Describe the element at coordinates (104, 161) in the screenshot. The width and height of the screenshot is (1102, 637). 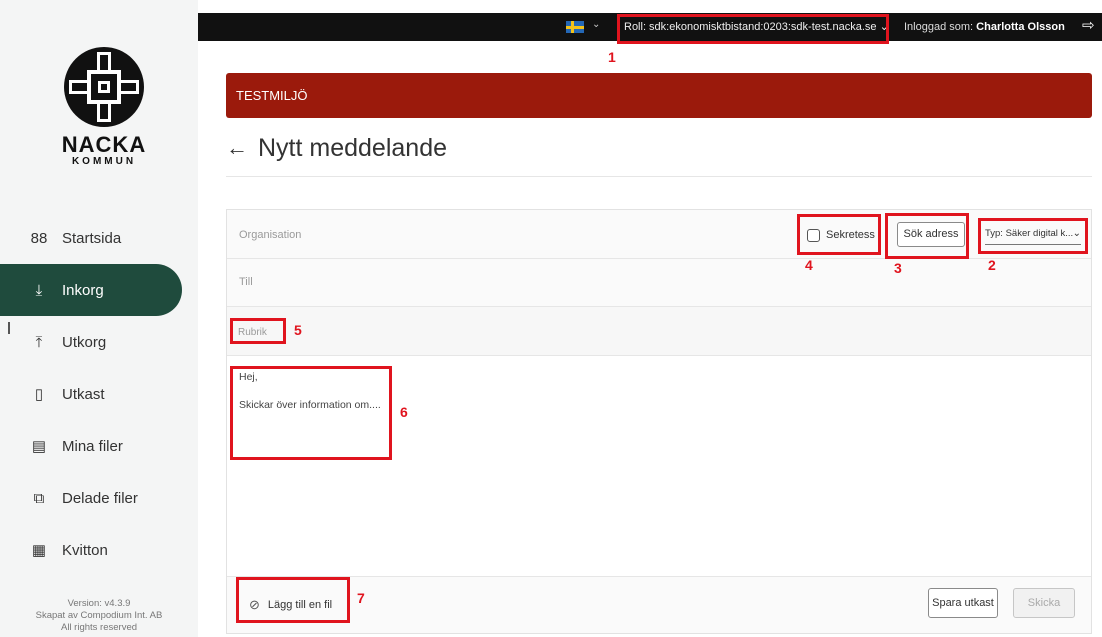
I see `logo-subtitle: KOMMUN` at that location.